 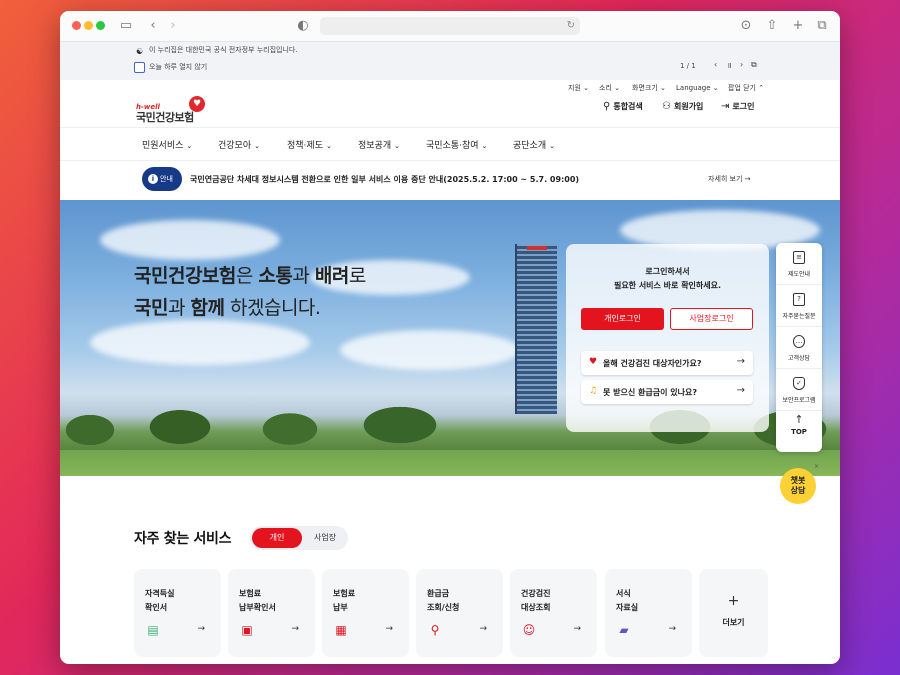 I want to click on official-site-text: 이 누리집은 대한민국 공식 전자정부 누리집입니다., so click(x=223, y=50).